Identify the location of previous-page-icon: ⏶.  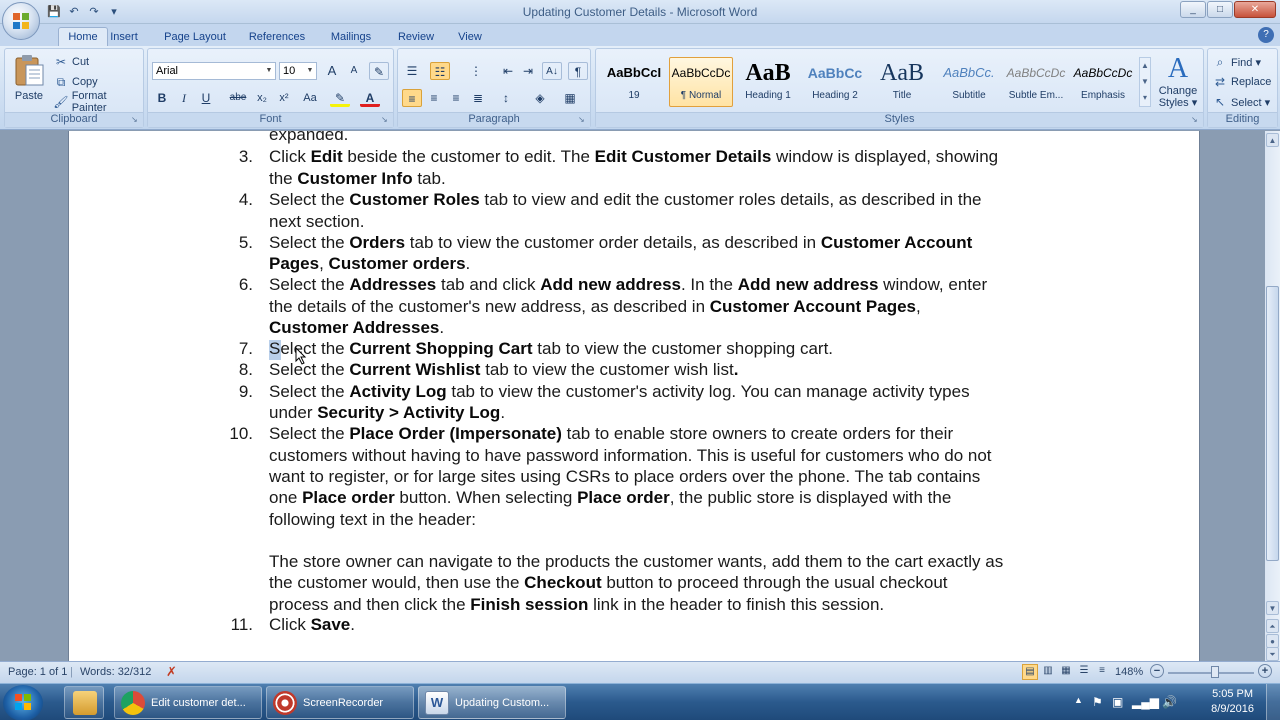
(1272, 626).